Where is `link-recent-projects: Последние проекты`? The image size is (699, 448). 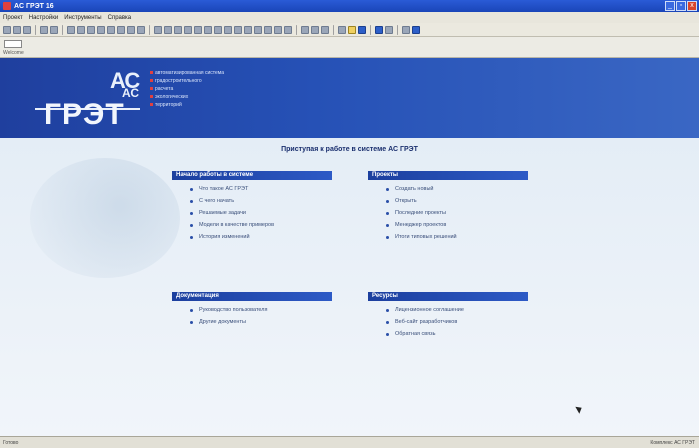 link-recent-projects: Последние проекты is located at coordinates (457, 213).